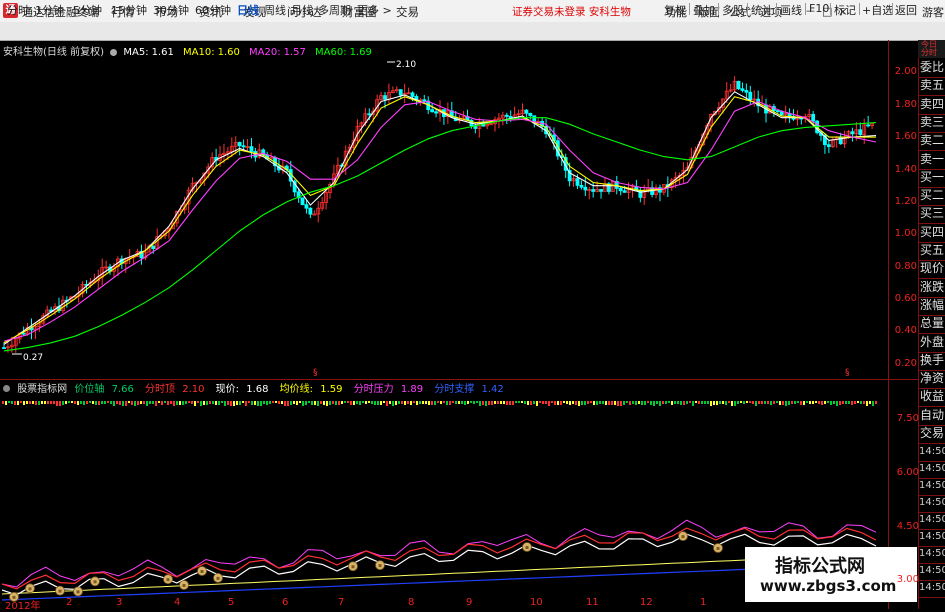 The height and width of the screenshot is (612, 945). Describe the element at coordinates (932, 324) in the screenshot. I see `quote-field: 总量` at that location.